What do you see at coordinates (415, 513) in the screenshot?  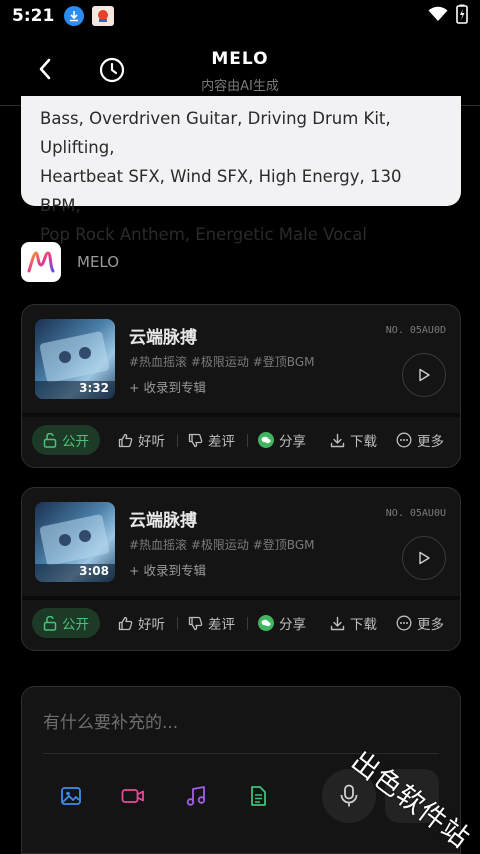 I see `song-number: NO. 05AU0U` at bounding box center [415, 513].